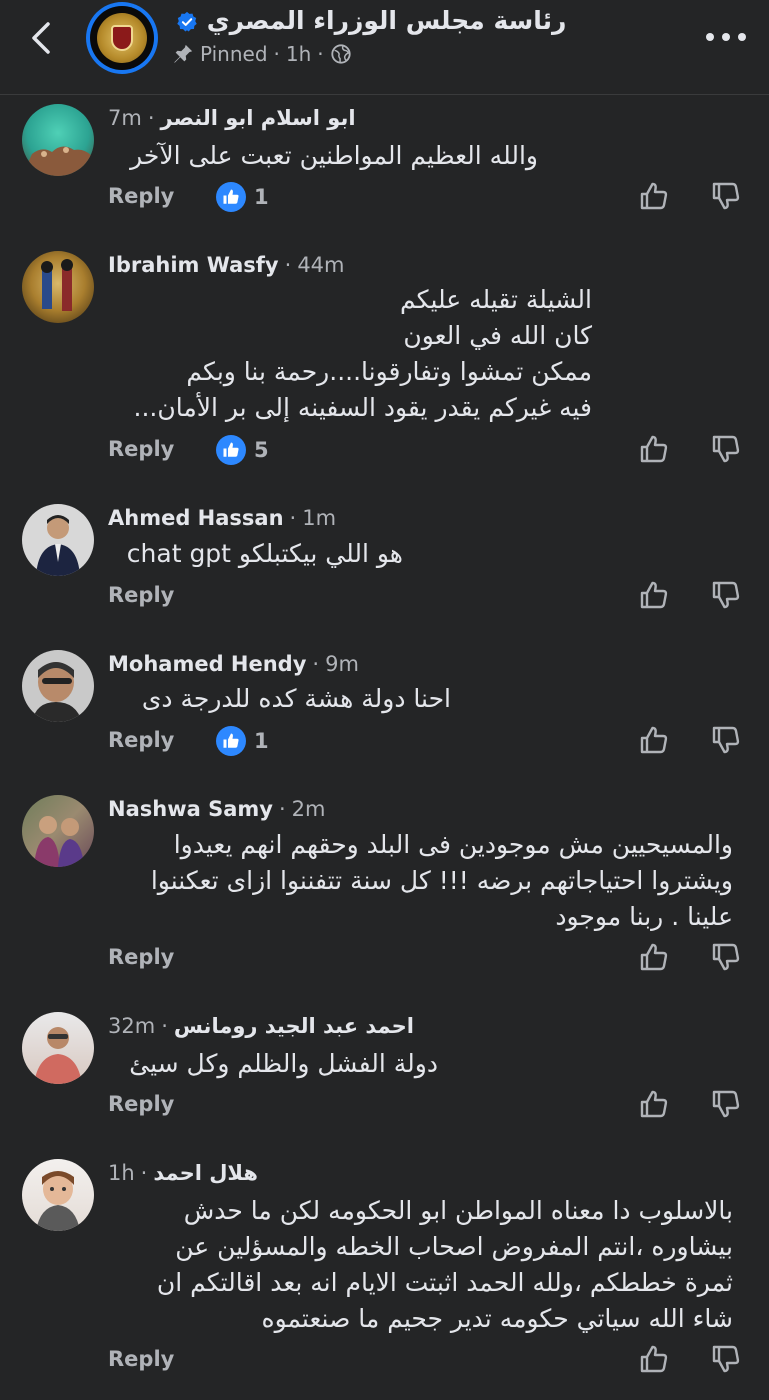 This screenshot has height=1400, width=769. What do you see at coordinates (242, 450) in the screenshot?
I see `reaction-summary: 5` at bounding box center [242, 450].